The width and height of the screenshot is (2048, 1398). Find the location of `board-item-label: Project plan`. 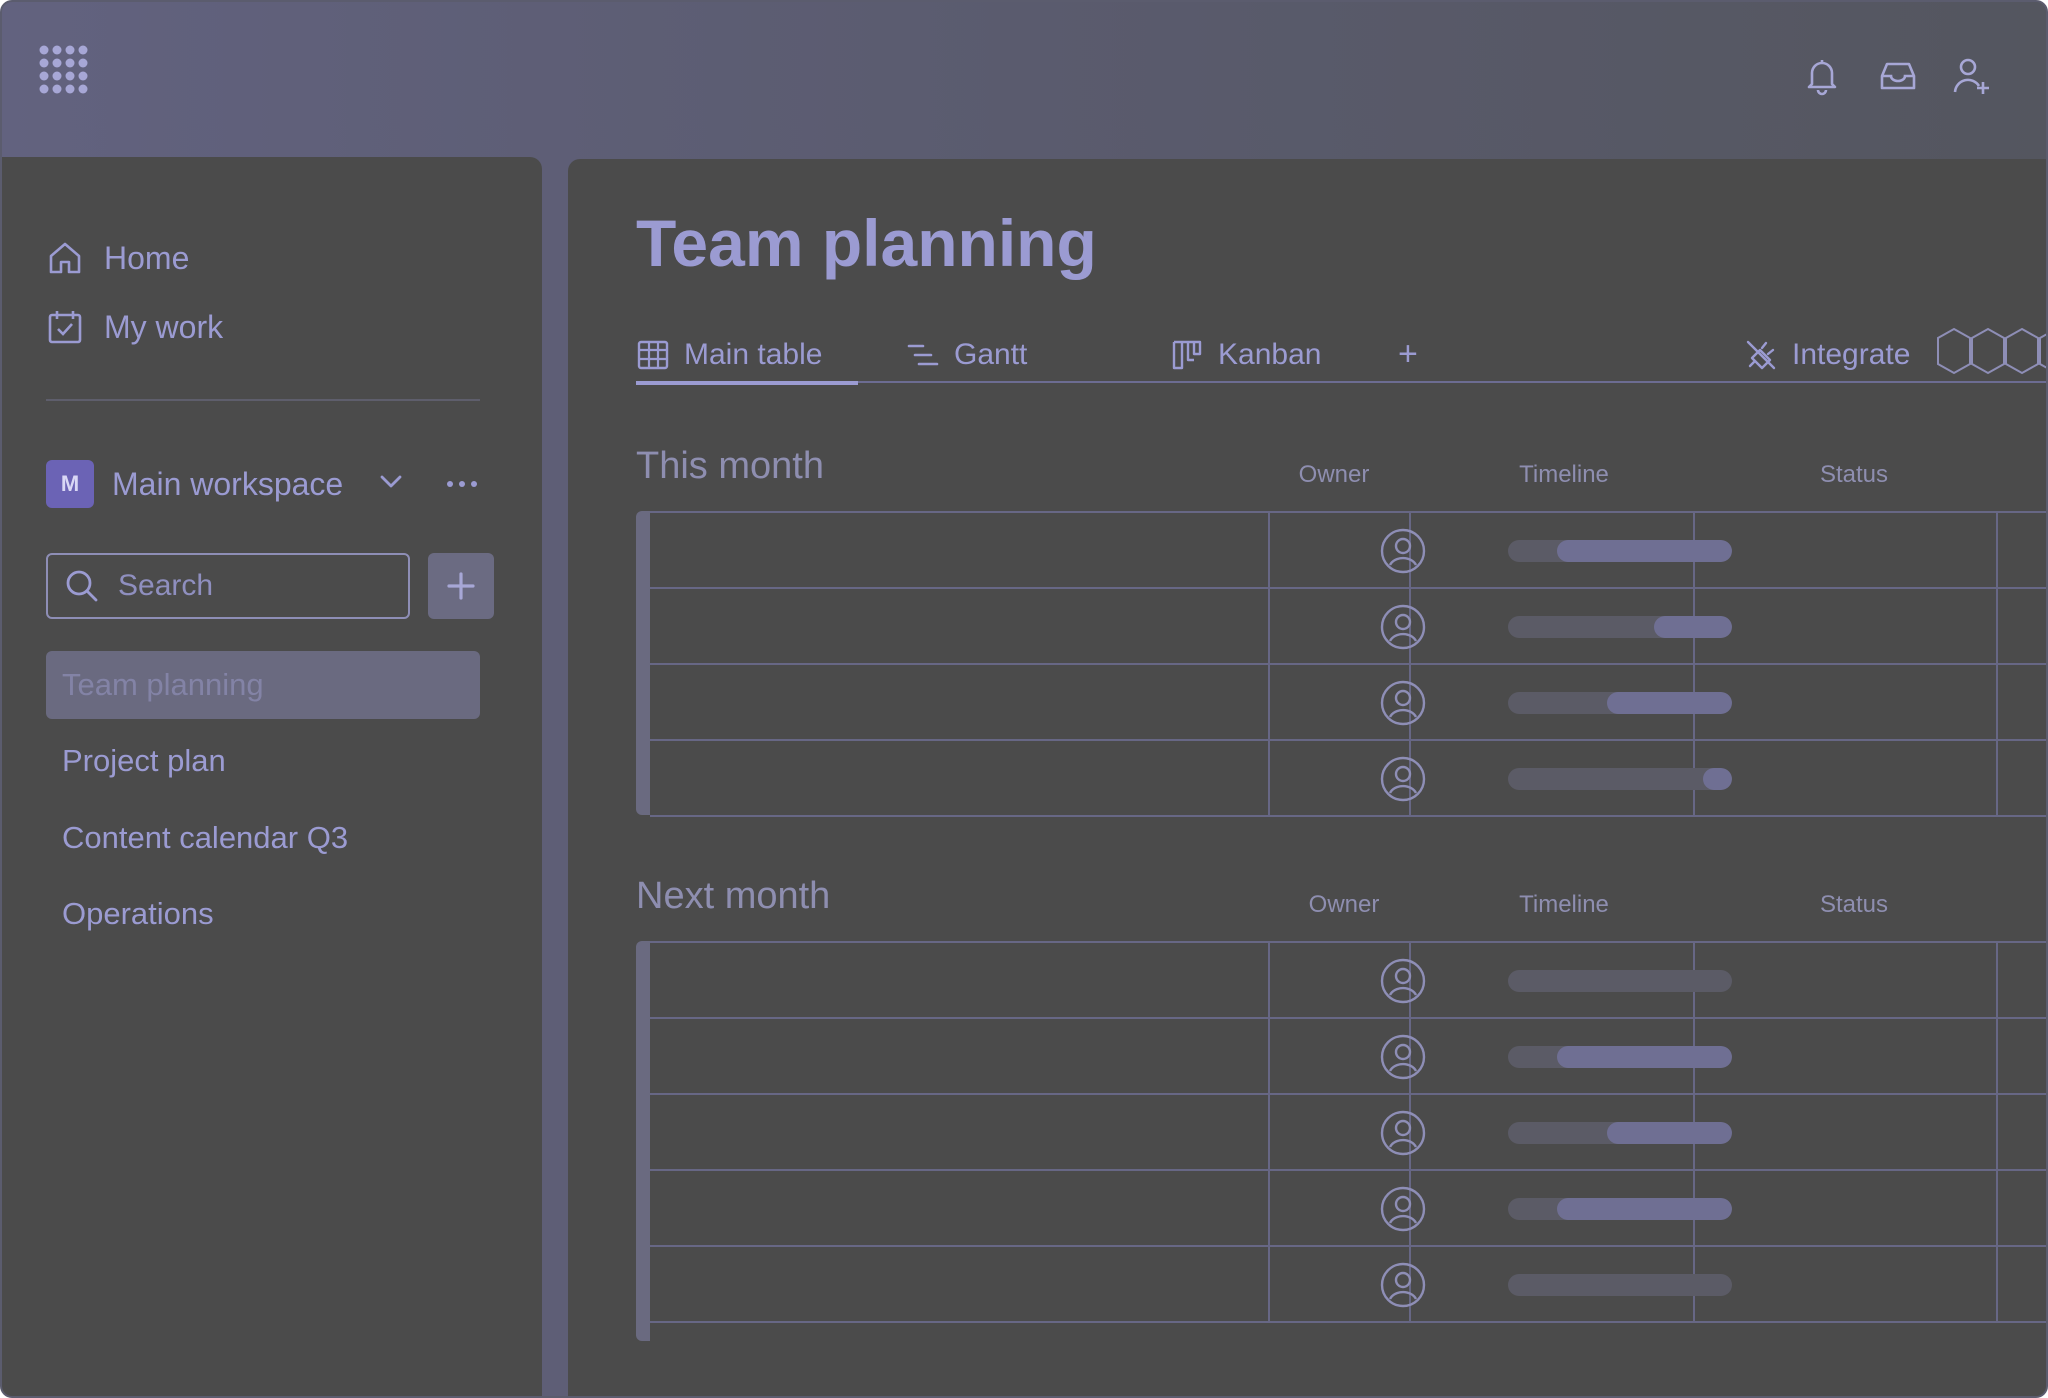

board-item-label: Project plan is located at coordinates (144, 760).